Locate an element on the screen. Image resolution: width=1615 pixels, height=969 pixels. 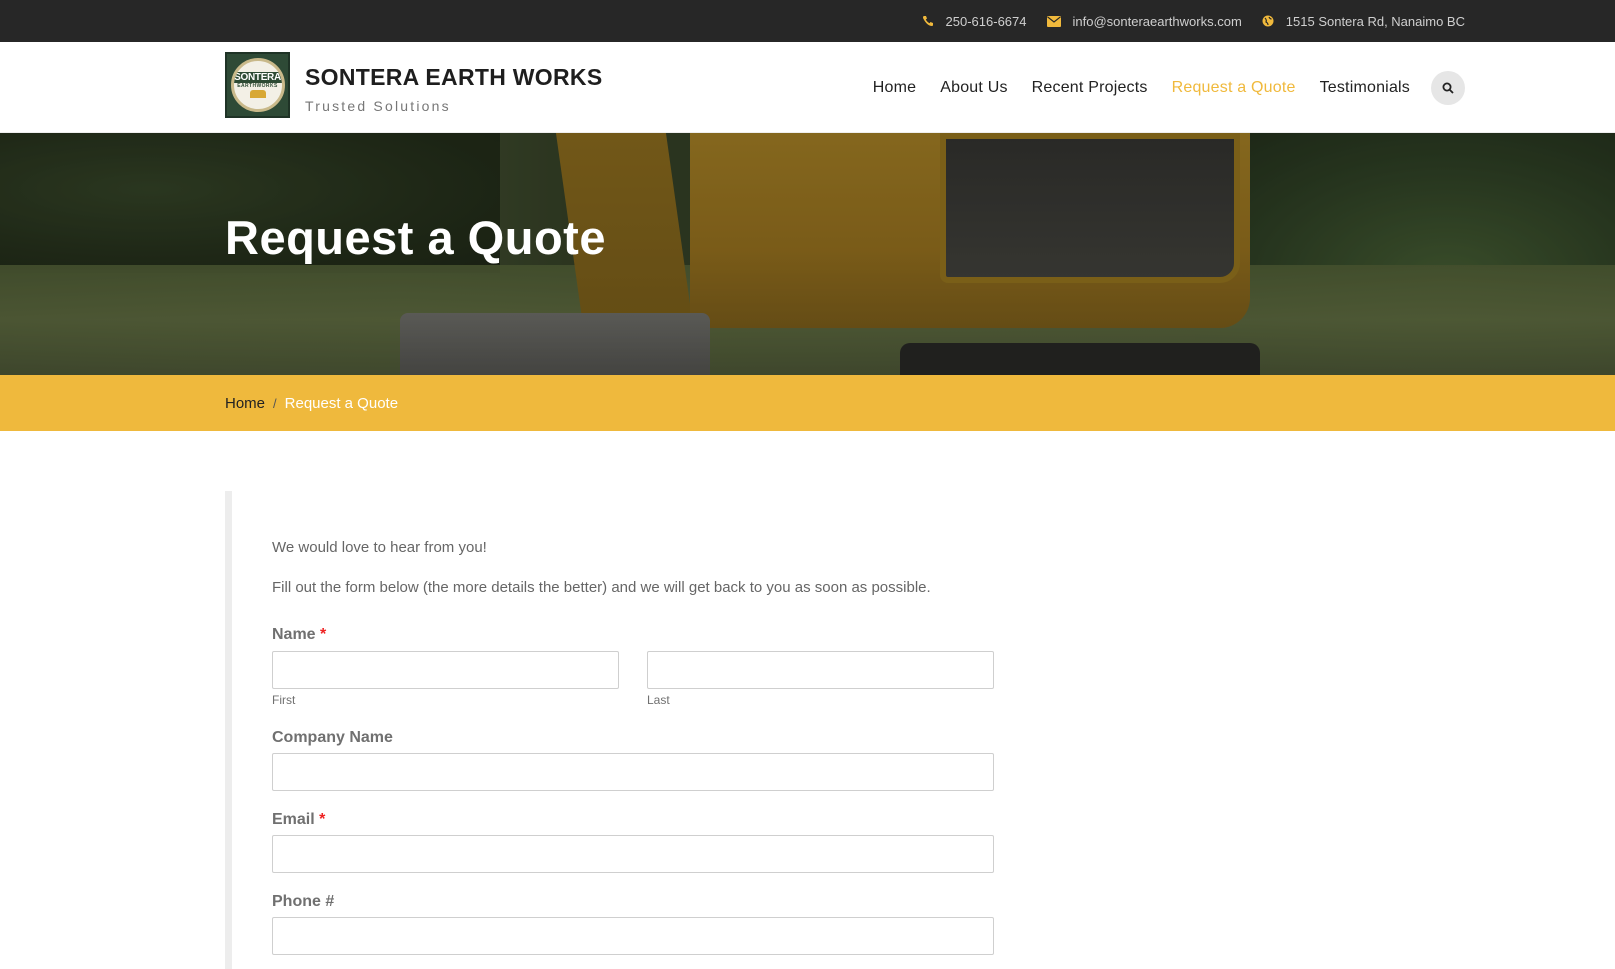
company-label-text: Company Name is located at coordinates (332, 737).